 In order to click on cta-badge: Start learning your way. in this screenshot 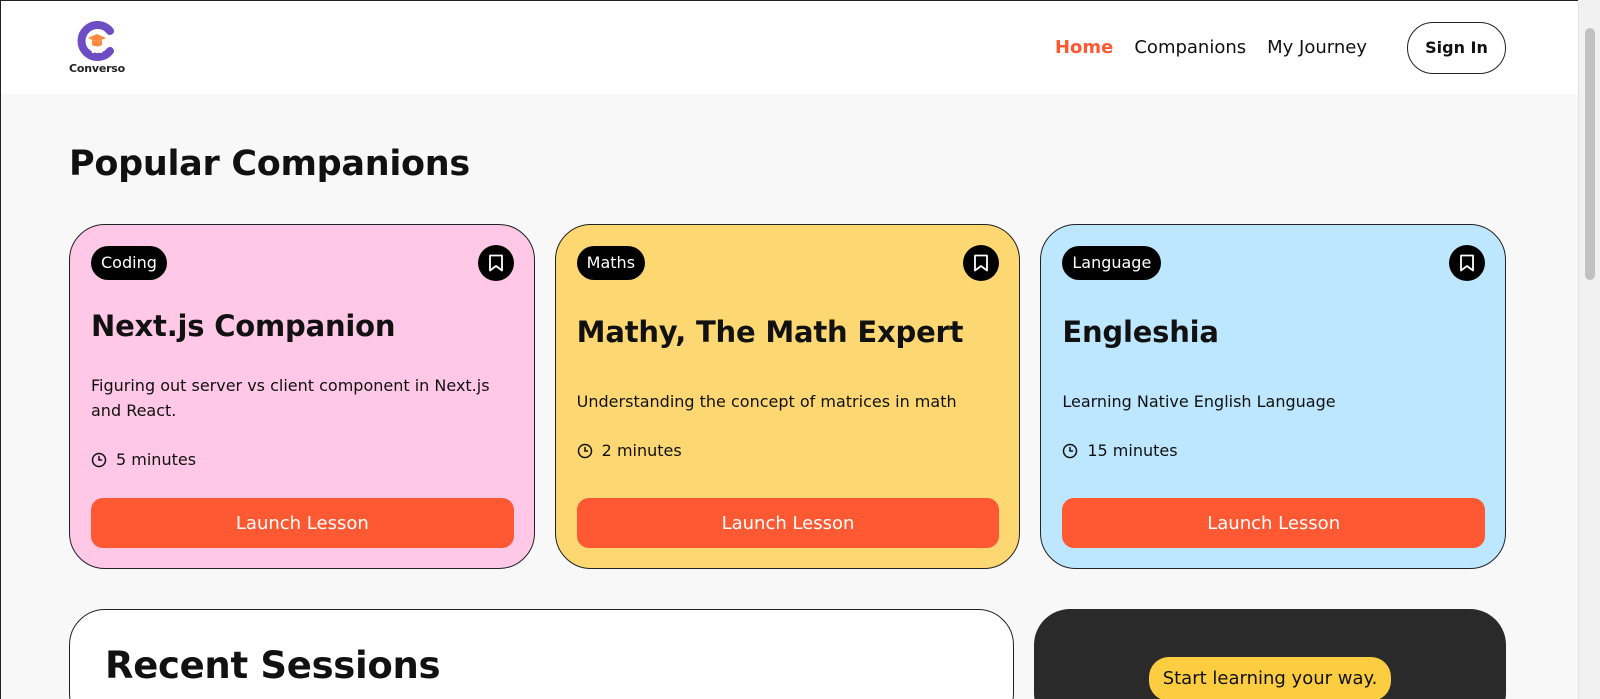, I will do `click(1270, 678)`.